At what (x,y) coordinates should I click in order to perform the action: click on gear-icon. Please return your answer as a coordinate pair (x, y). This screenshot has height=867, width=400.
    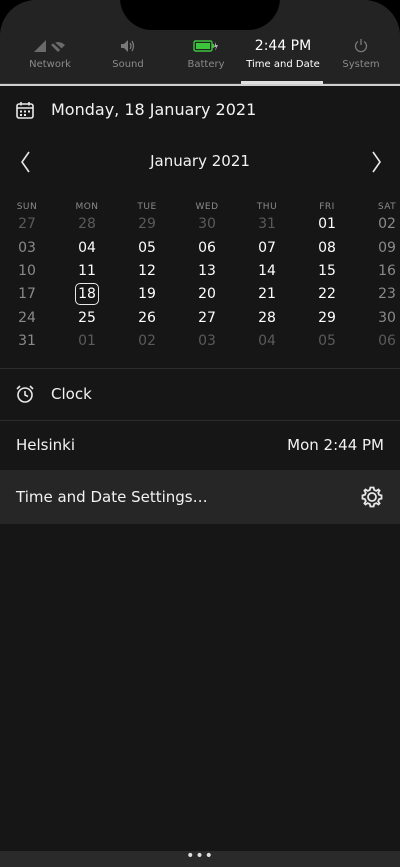
    Looking at the image, I should click on (372, 497).